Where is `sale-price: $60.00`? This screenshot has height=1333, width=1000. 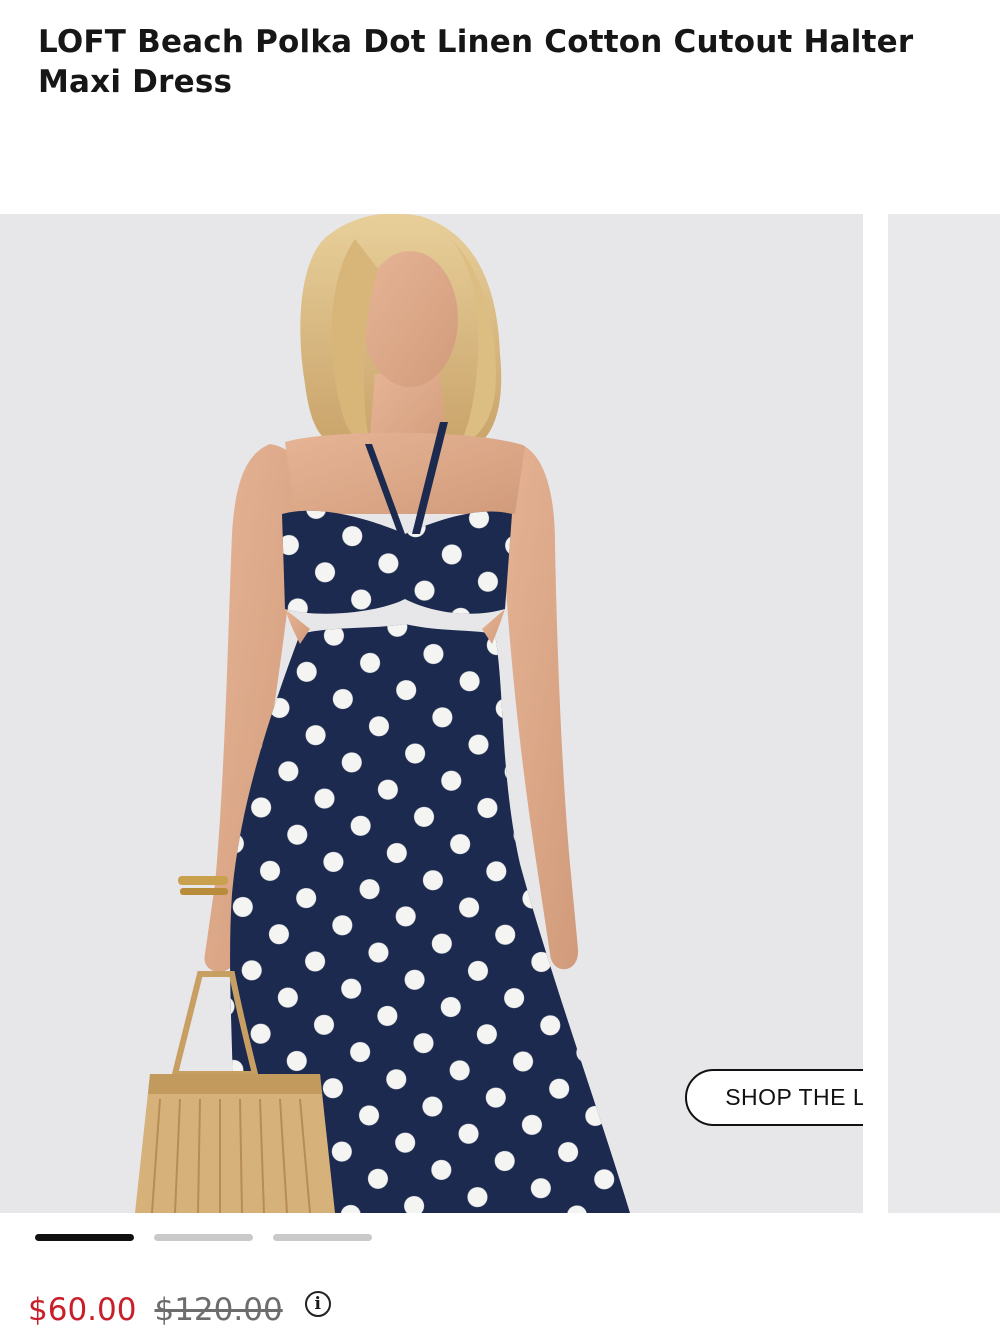 sale-price: $60.00 is located at coordinates (82, 1310).